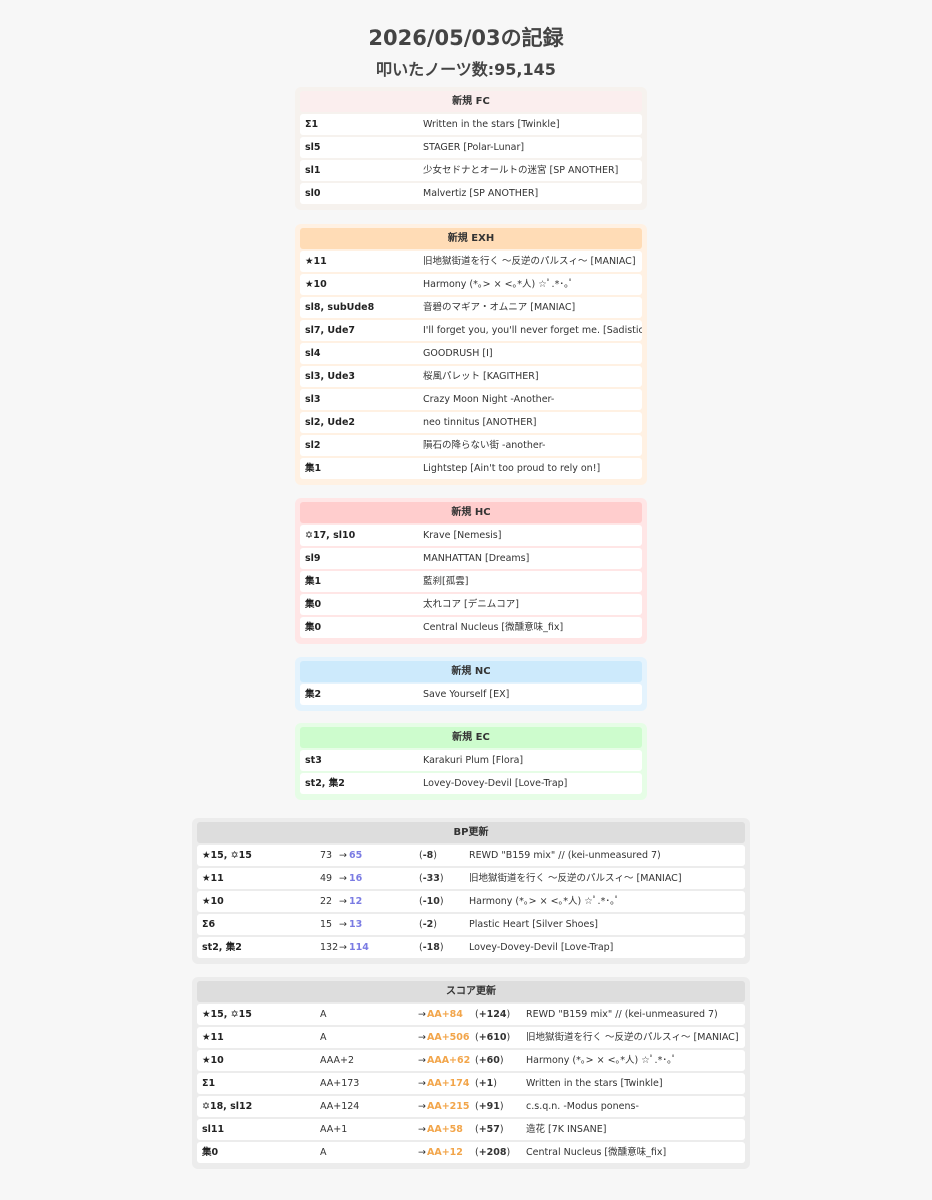 This screenshot has height=1200, width=932. I want to click on record-row: ★11 旧地獄街道を行く 〜反逆のパルスィ〜 [MANIAC], so click(471, 261).